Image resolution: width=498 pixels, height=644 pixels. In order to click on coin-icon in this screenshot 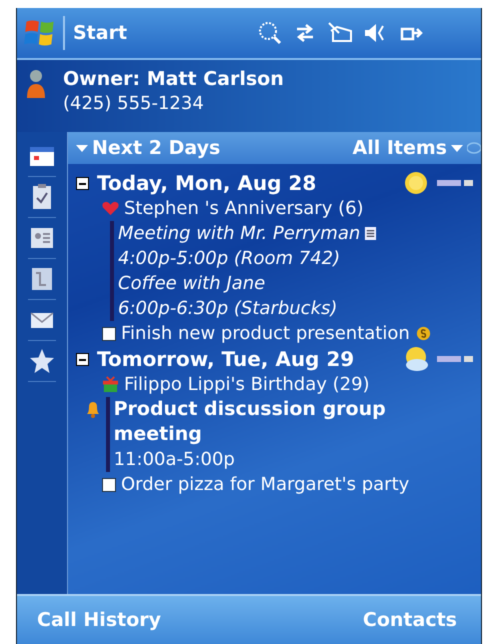, I will do `click(423, 333)`.